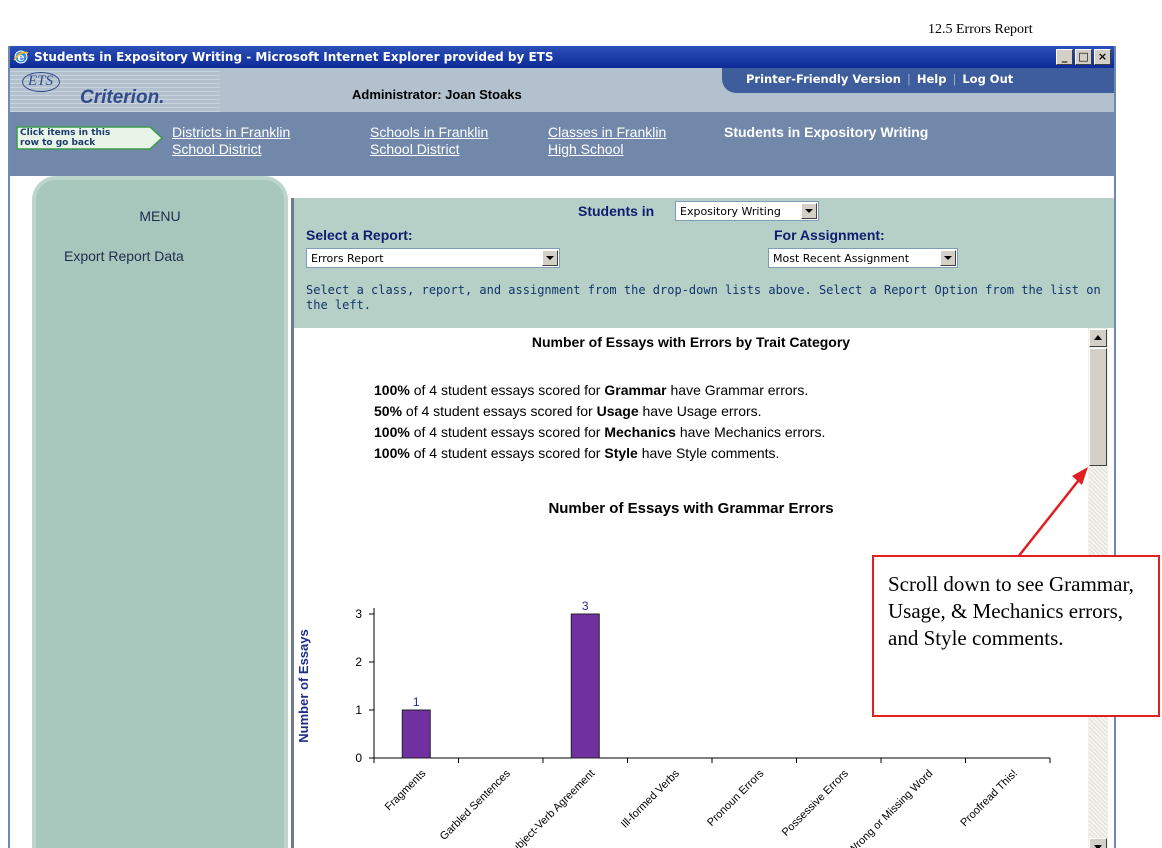 Image resolution: width=1162 pixels, height=848 pixels. I want to click on scroll-up-button, so click(1098, 338).